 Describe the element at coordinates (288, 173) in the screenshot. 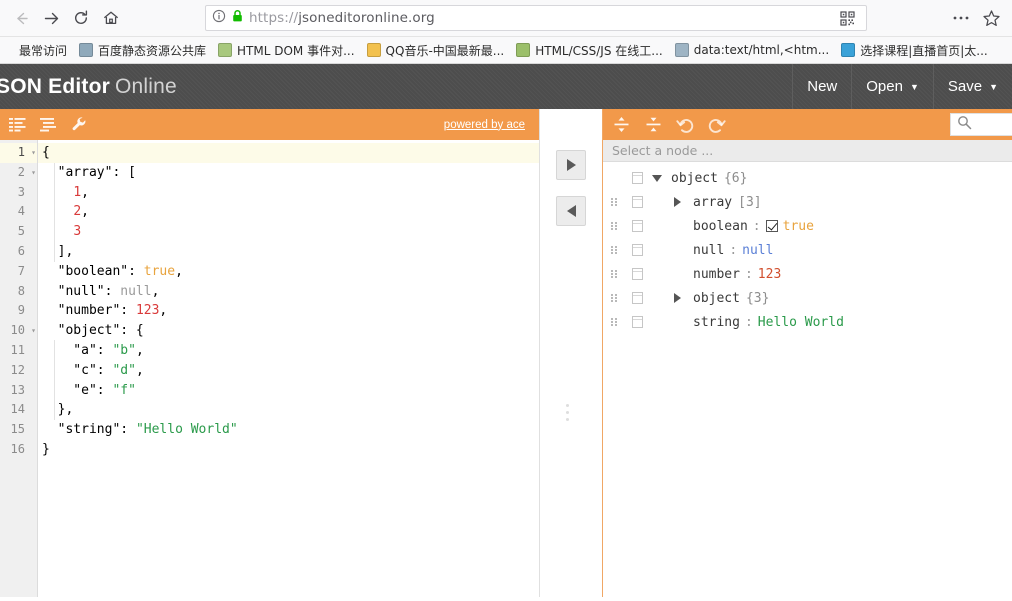

I see `code-line: "array": [` at that location.